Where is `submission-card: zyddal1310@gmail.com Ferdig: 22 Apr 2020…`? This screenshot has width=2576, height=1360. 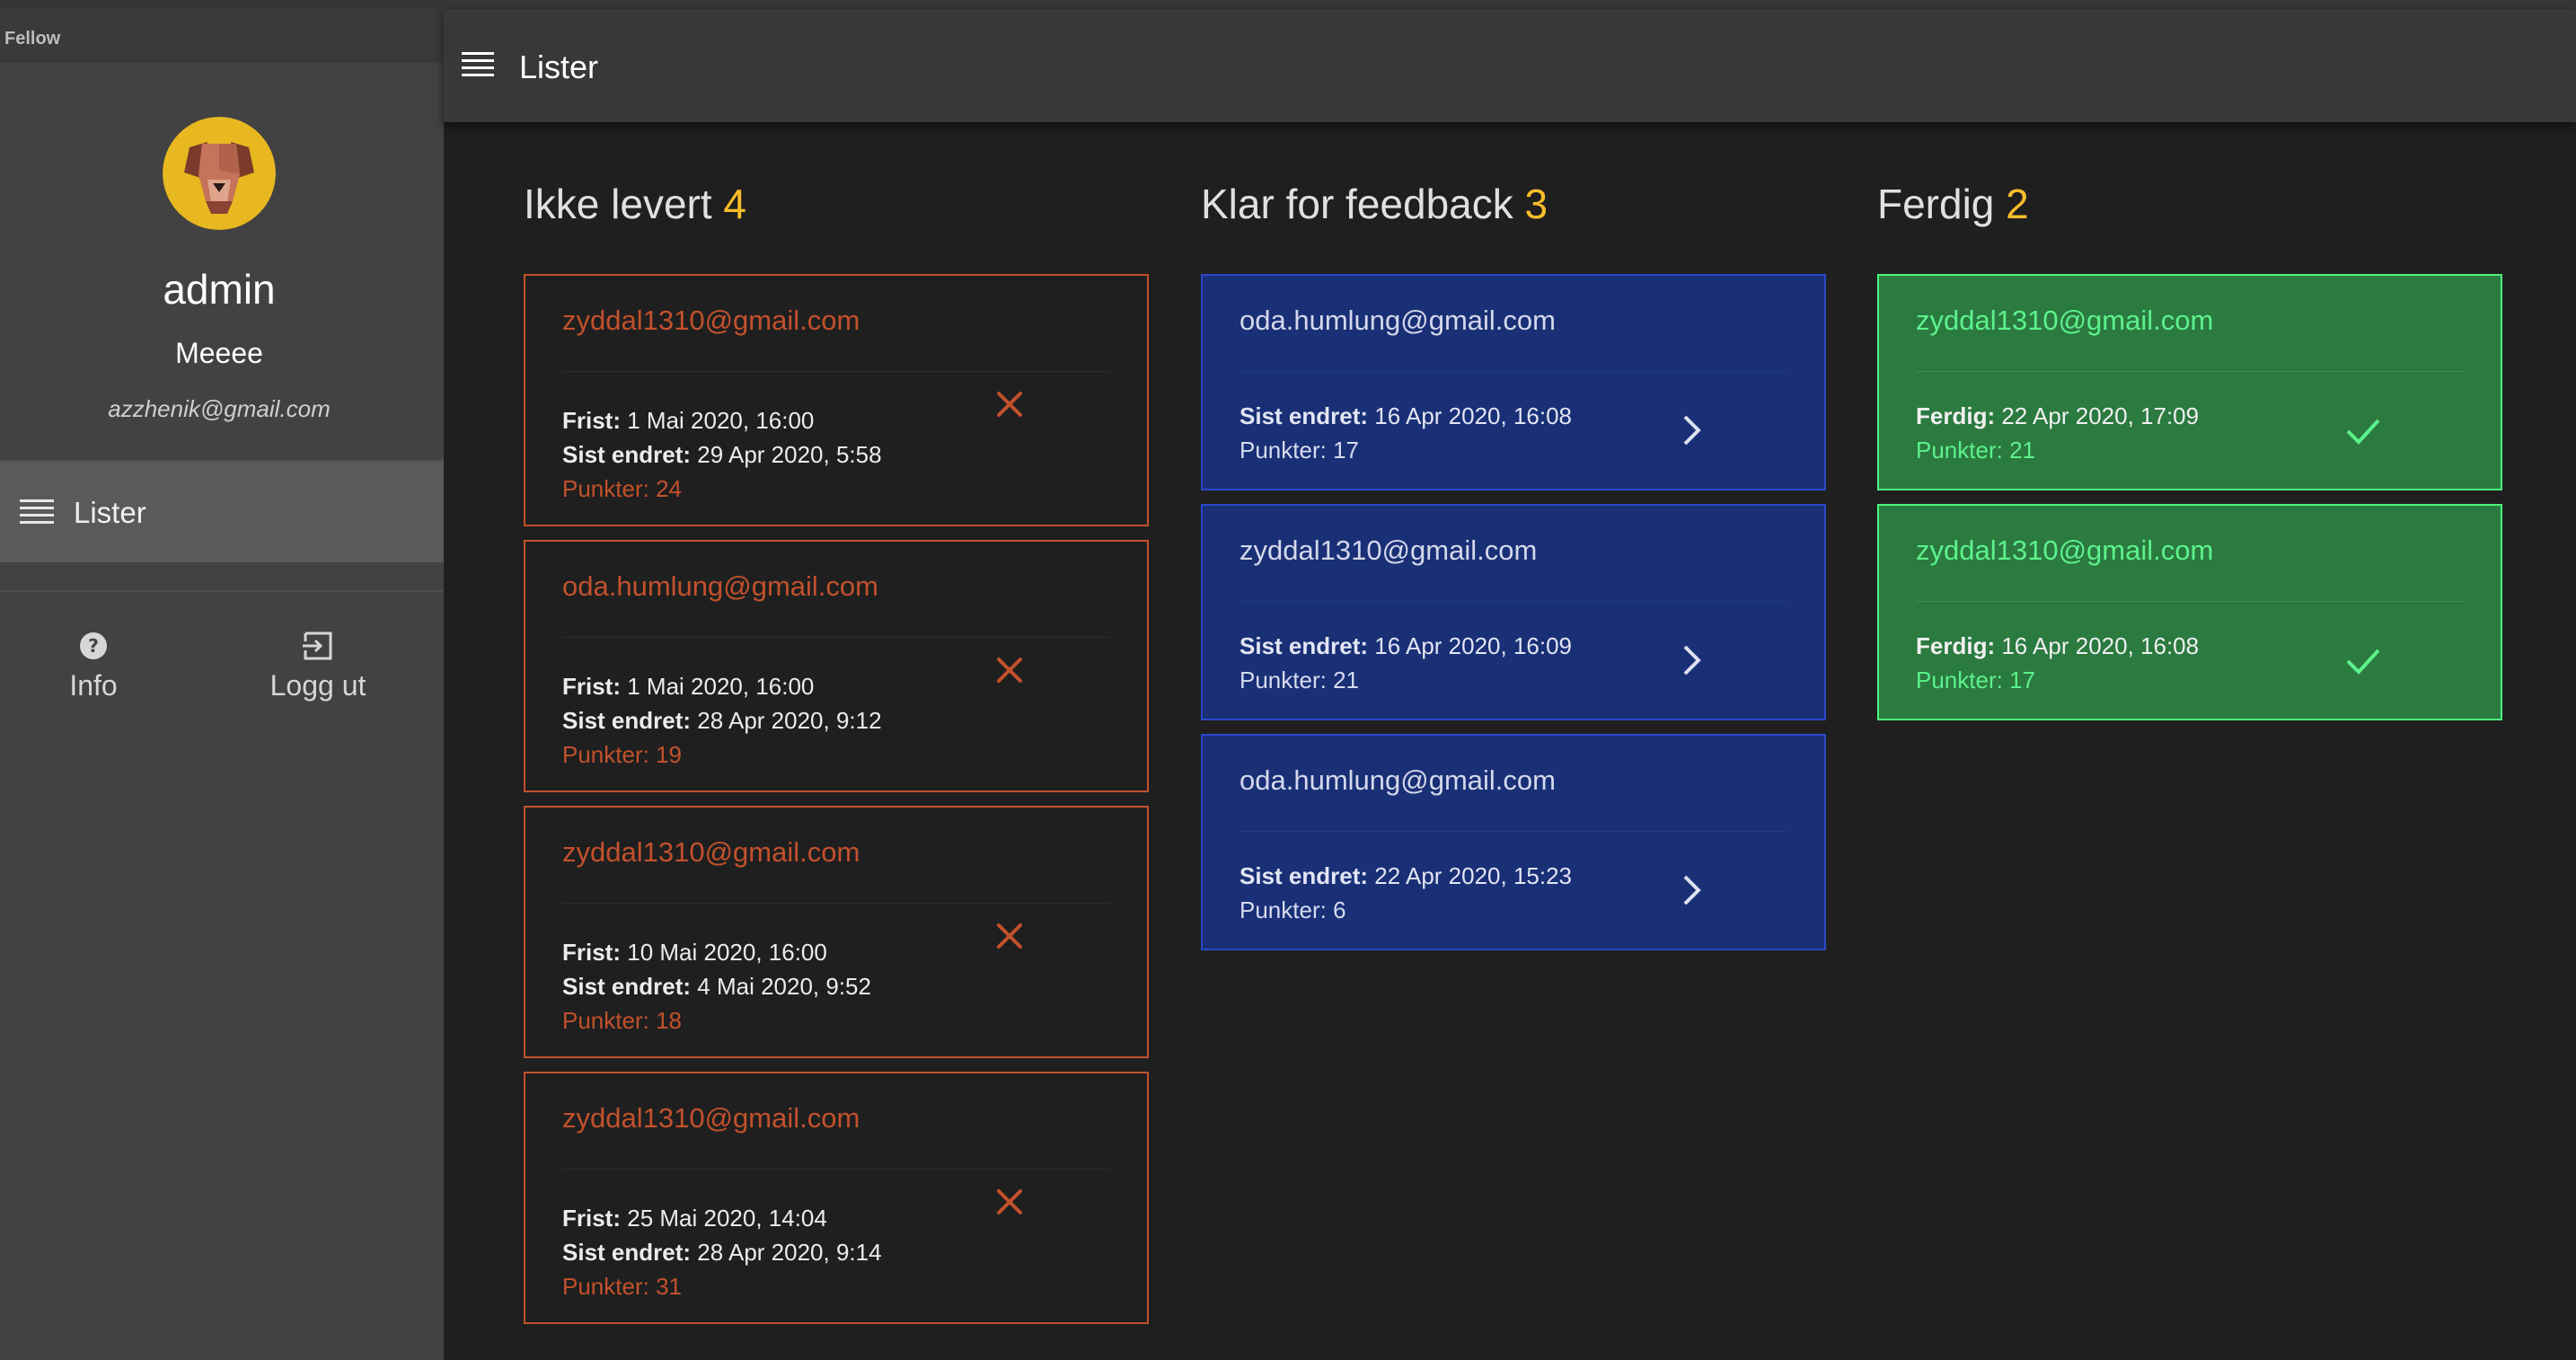 submission-card: zyddal1310@gmail.com Ferdig: 22 Apr 2020… is located at coordinates (2189, 382).